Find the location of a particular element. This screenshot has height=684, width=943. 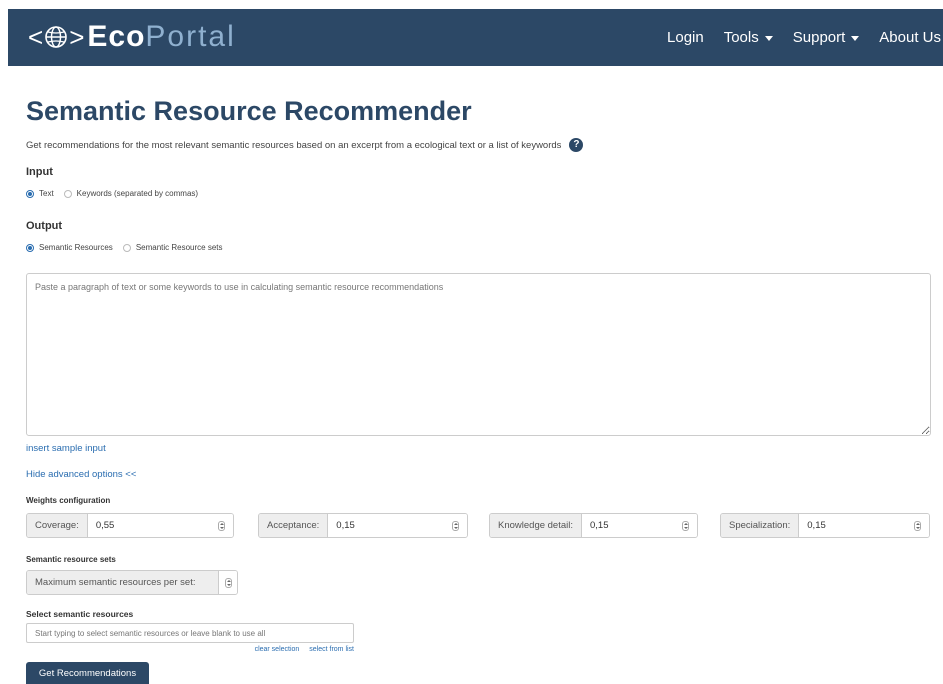

output-label: Output is located at coordinates (44, 226).